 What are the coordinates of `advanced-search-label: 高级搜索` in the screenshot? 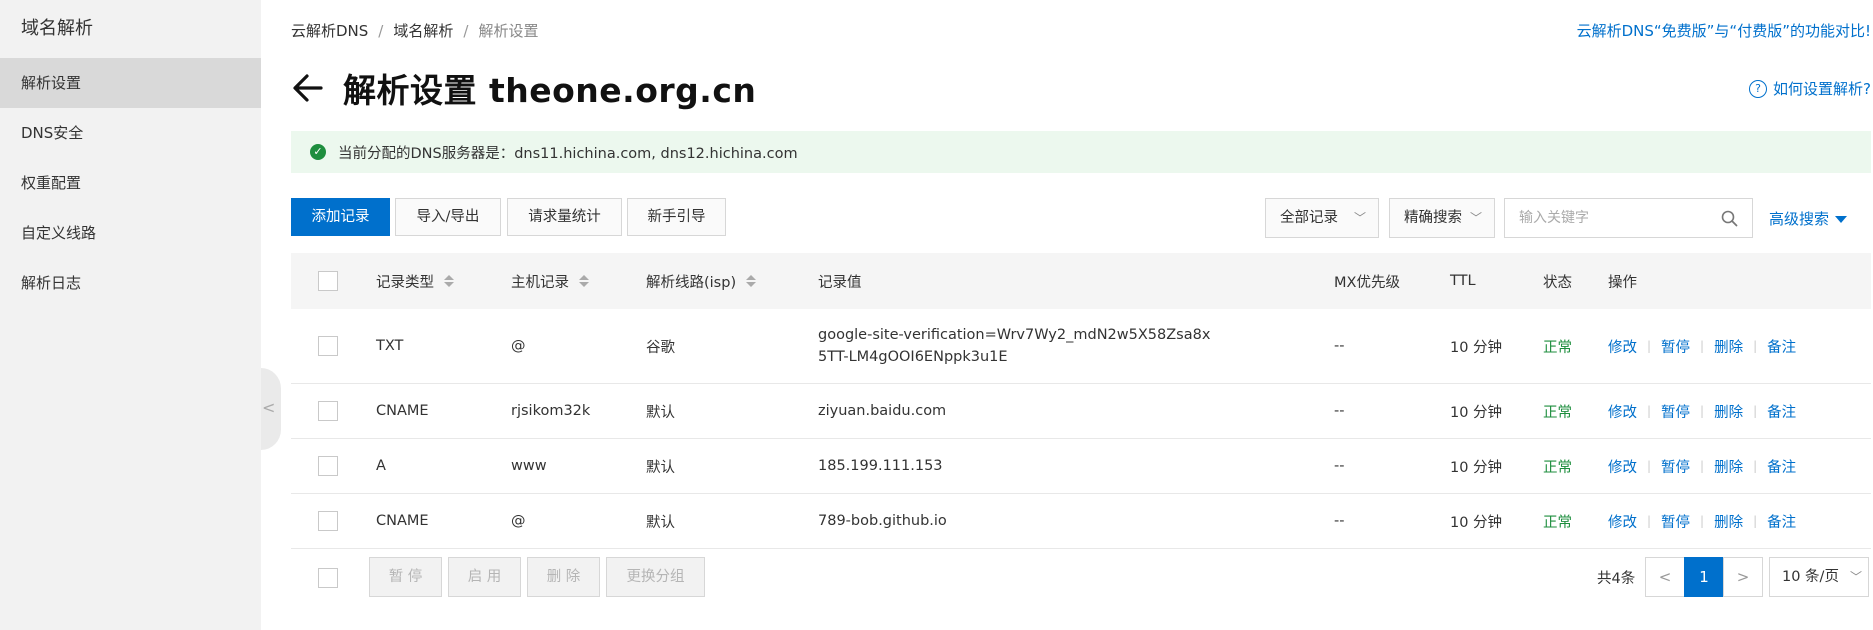 It's located at (1799, 219).